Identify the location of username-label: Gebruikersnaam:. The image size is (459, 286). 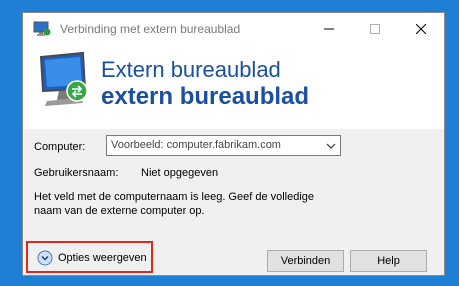
(76, 173).